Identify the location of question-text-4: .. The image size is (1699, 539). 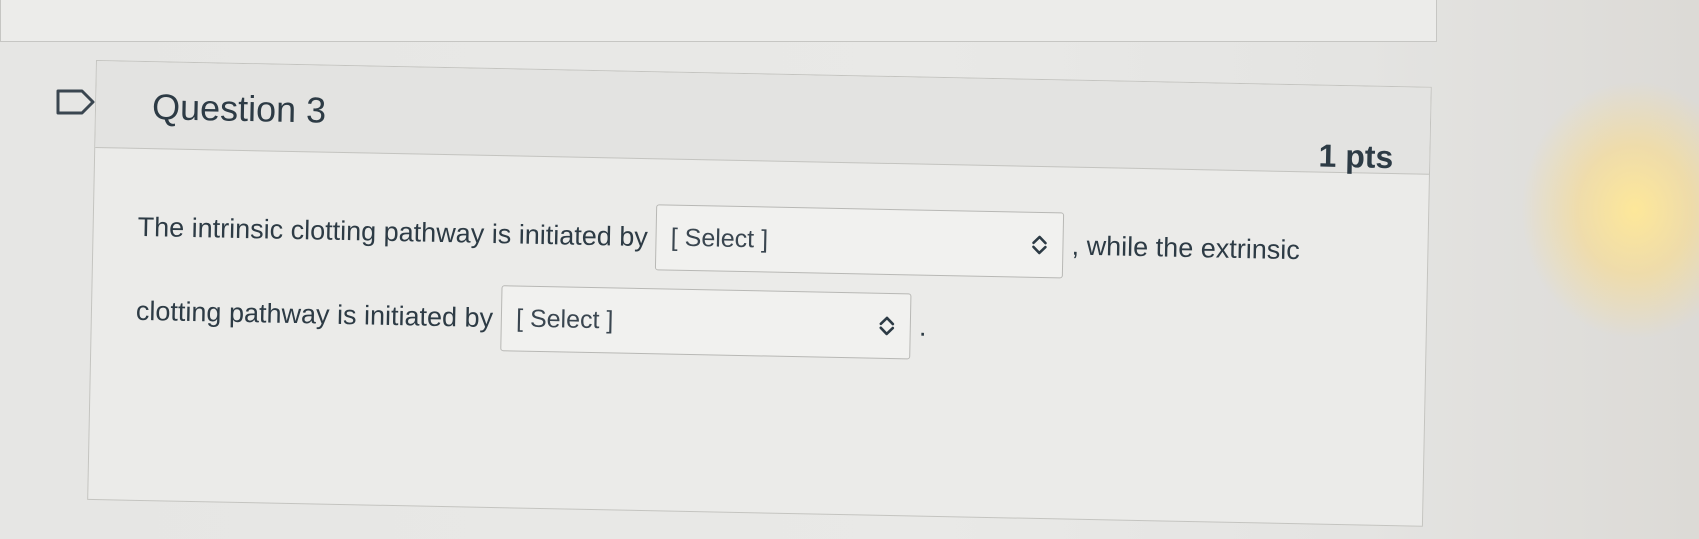
(922, 326).